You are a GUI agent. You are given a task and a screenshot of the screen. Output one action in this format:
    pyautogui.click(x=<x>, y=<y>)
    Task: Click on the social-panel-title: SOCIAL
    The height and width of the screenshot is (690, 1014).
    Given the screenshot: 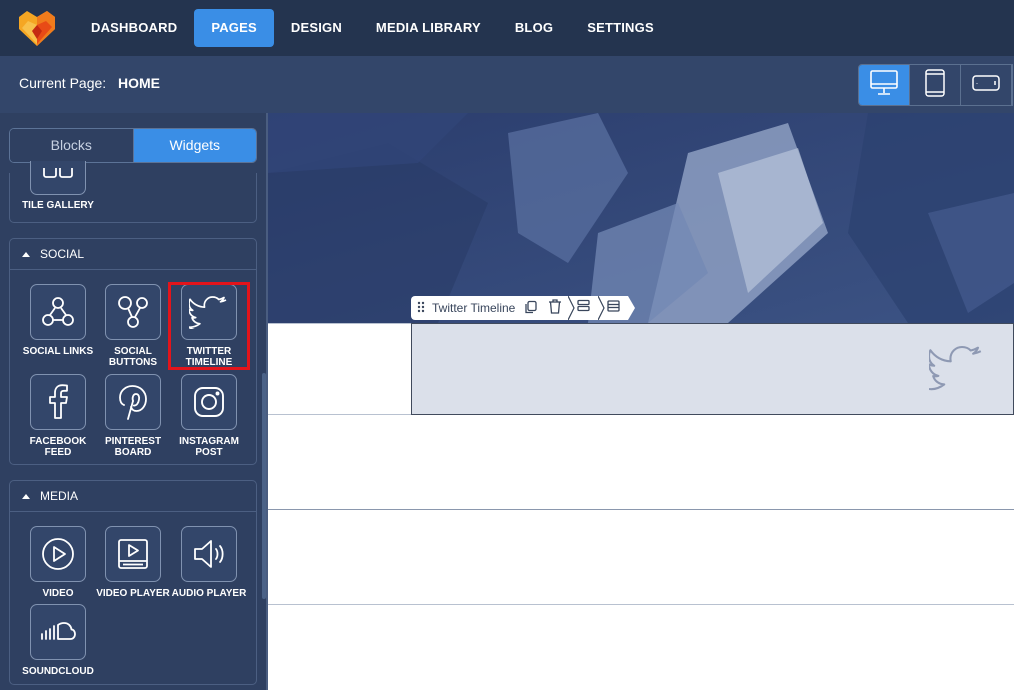 What is the action you would take?
    pyautogui.click(x=62, y=254)
    